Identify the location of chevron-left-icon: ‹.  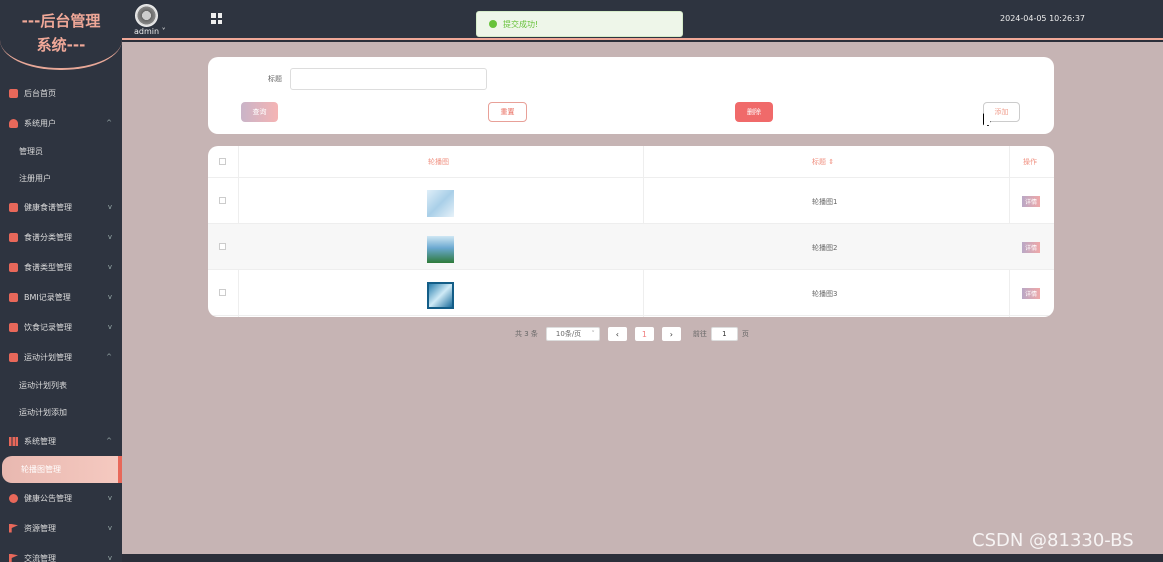
(617, 334).